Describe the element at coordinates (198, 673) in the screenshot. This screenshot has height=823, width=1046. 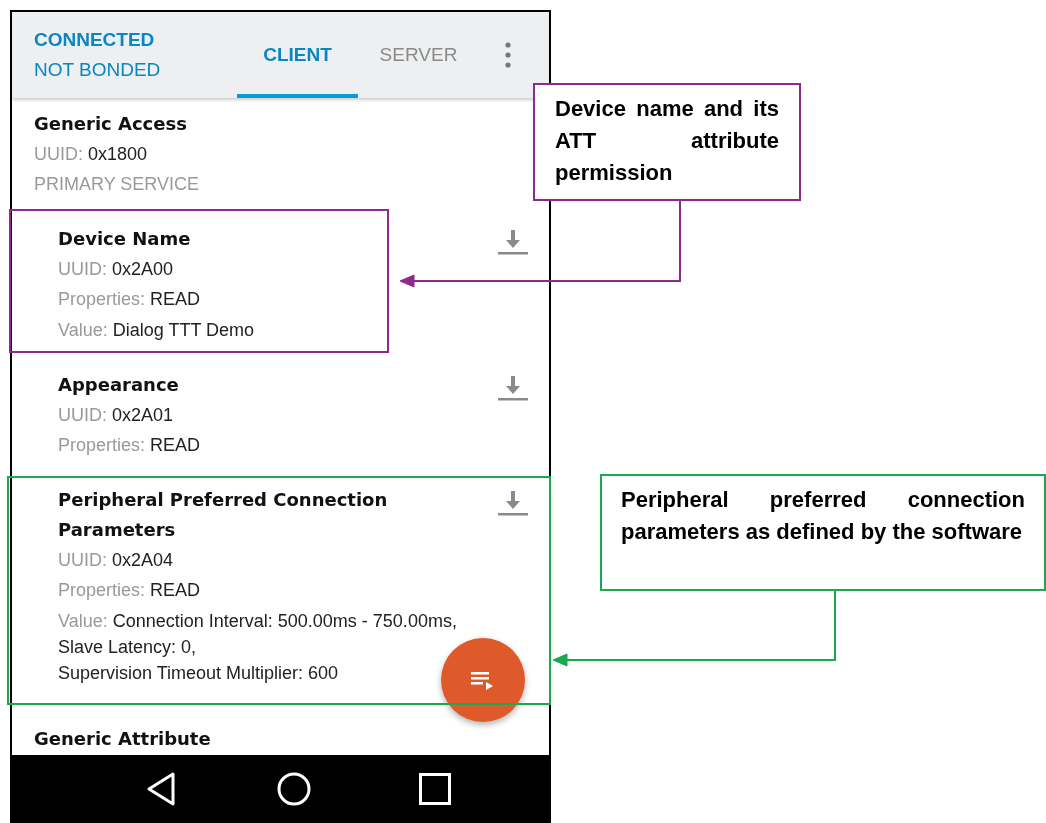
I see `field-value: Supervision Timeout Multiplier: 600` at that location.